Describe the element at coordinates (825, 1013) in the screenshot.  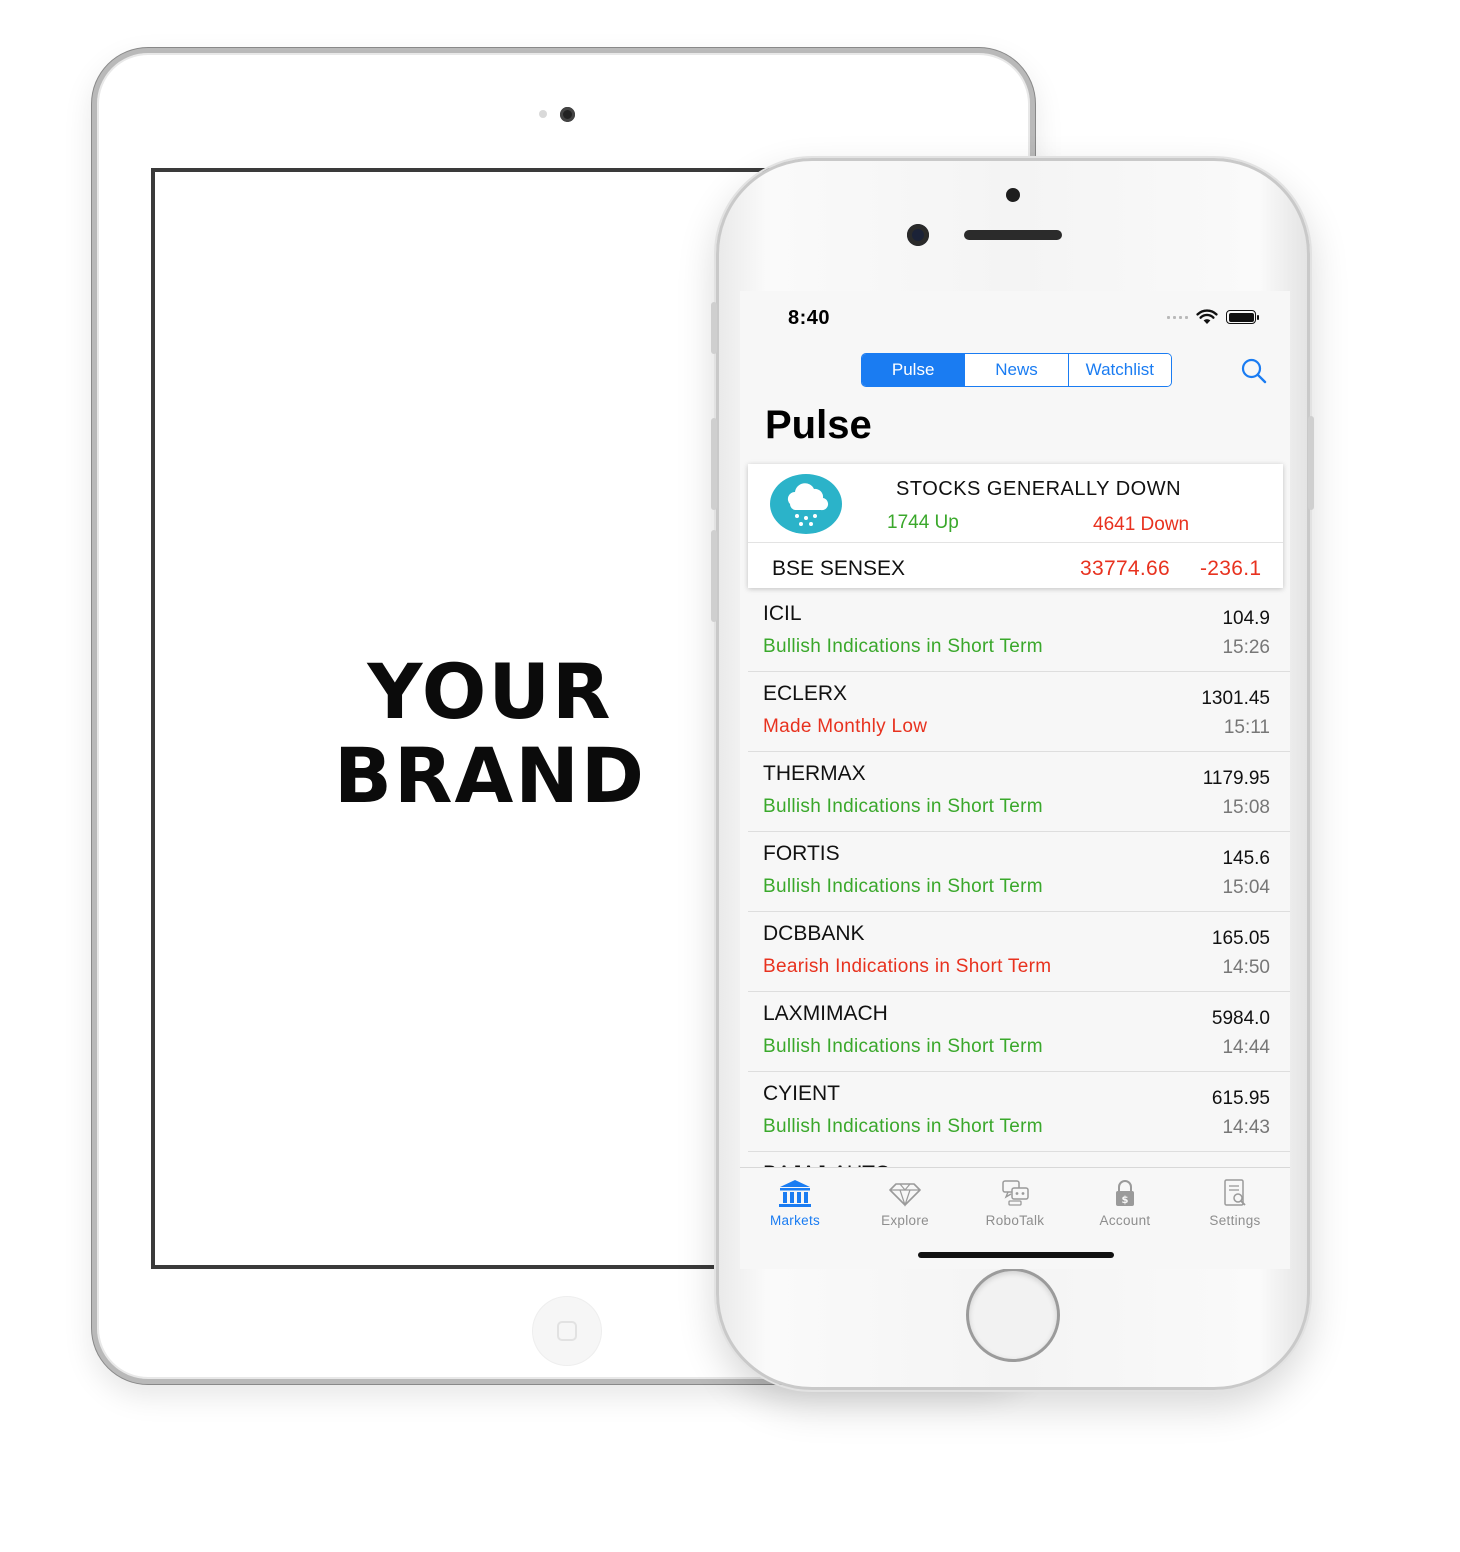
I see `stock-symbol: LAXMIMACH` at that location.